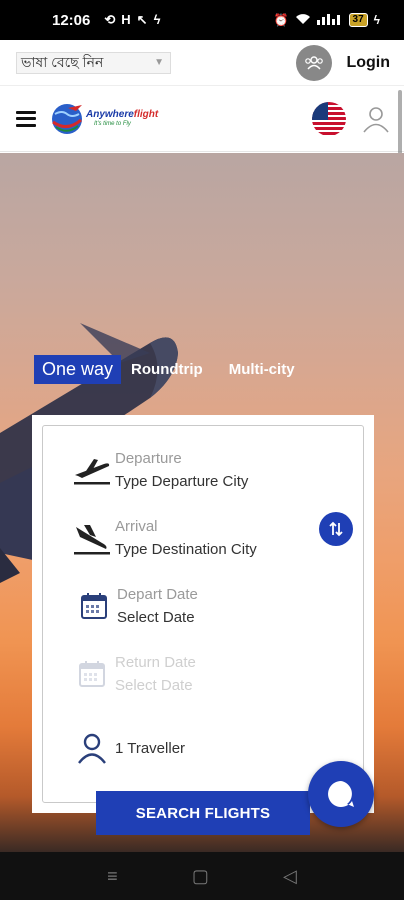  I want to click on home-icon: ▢, so click(200, 876).